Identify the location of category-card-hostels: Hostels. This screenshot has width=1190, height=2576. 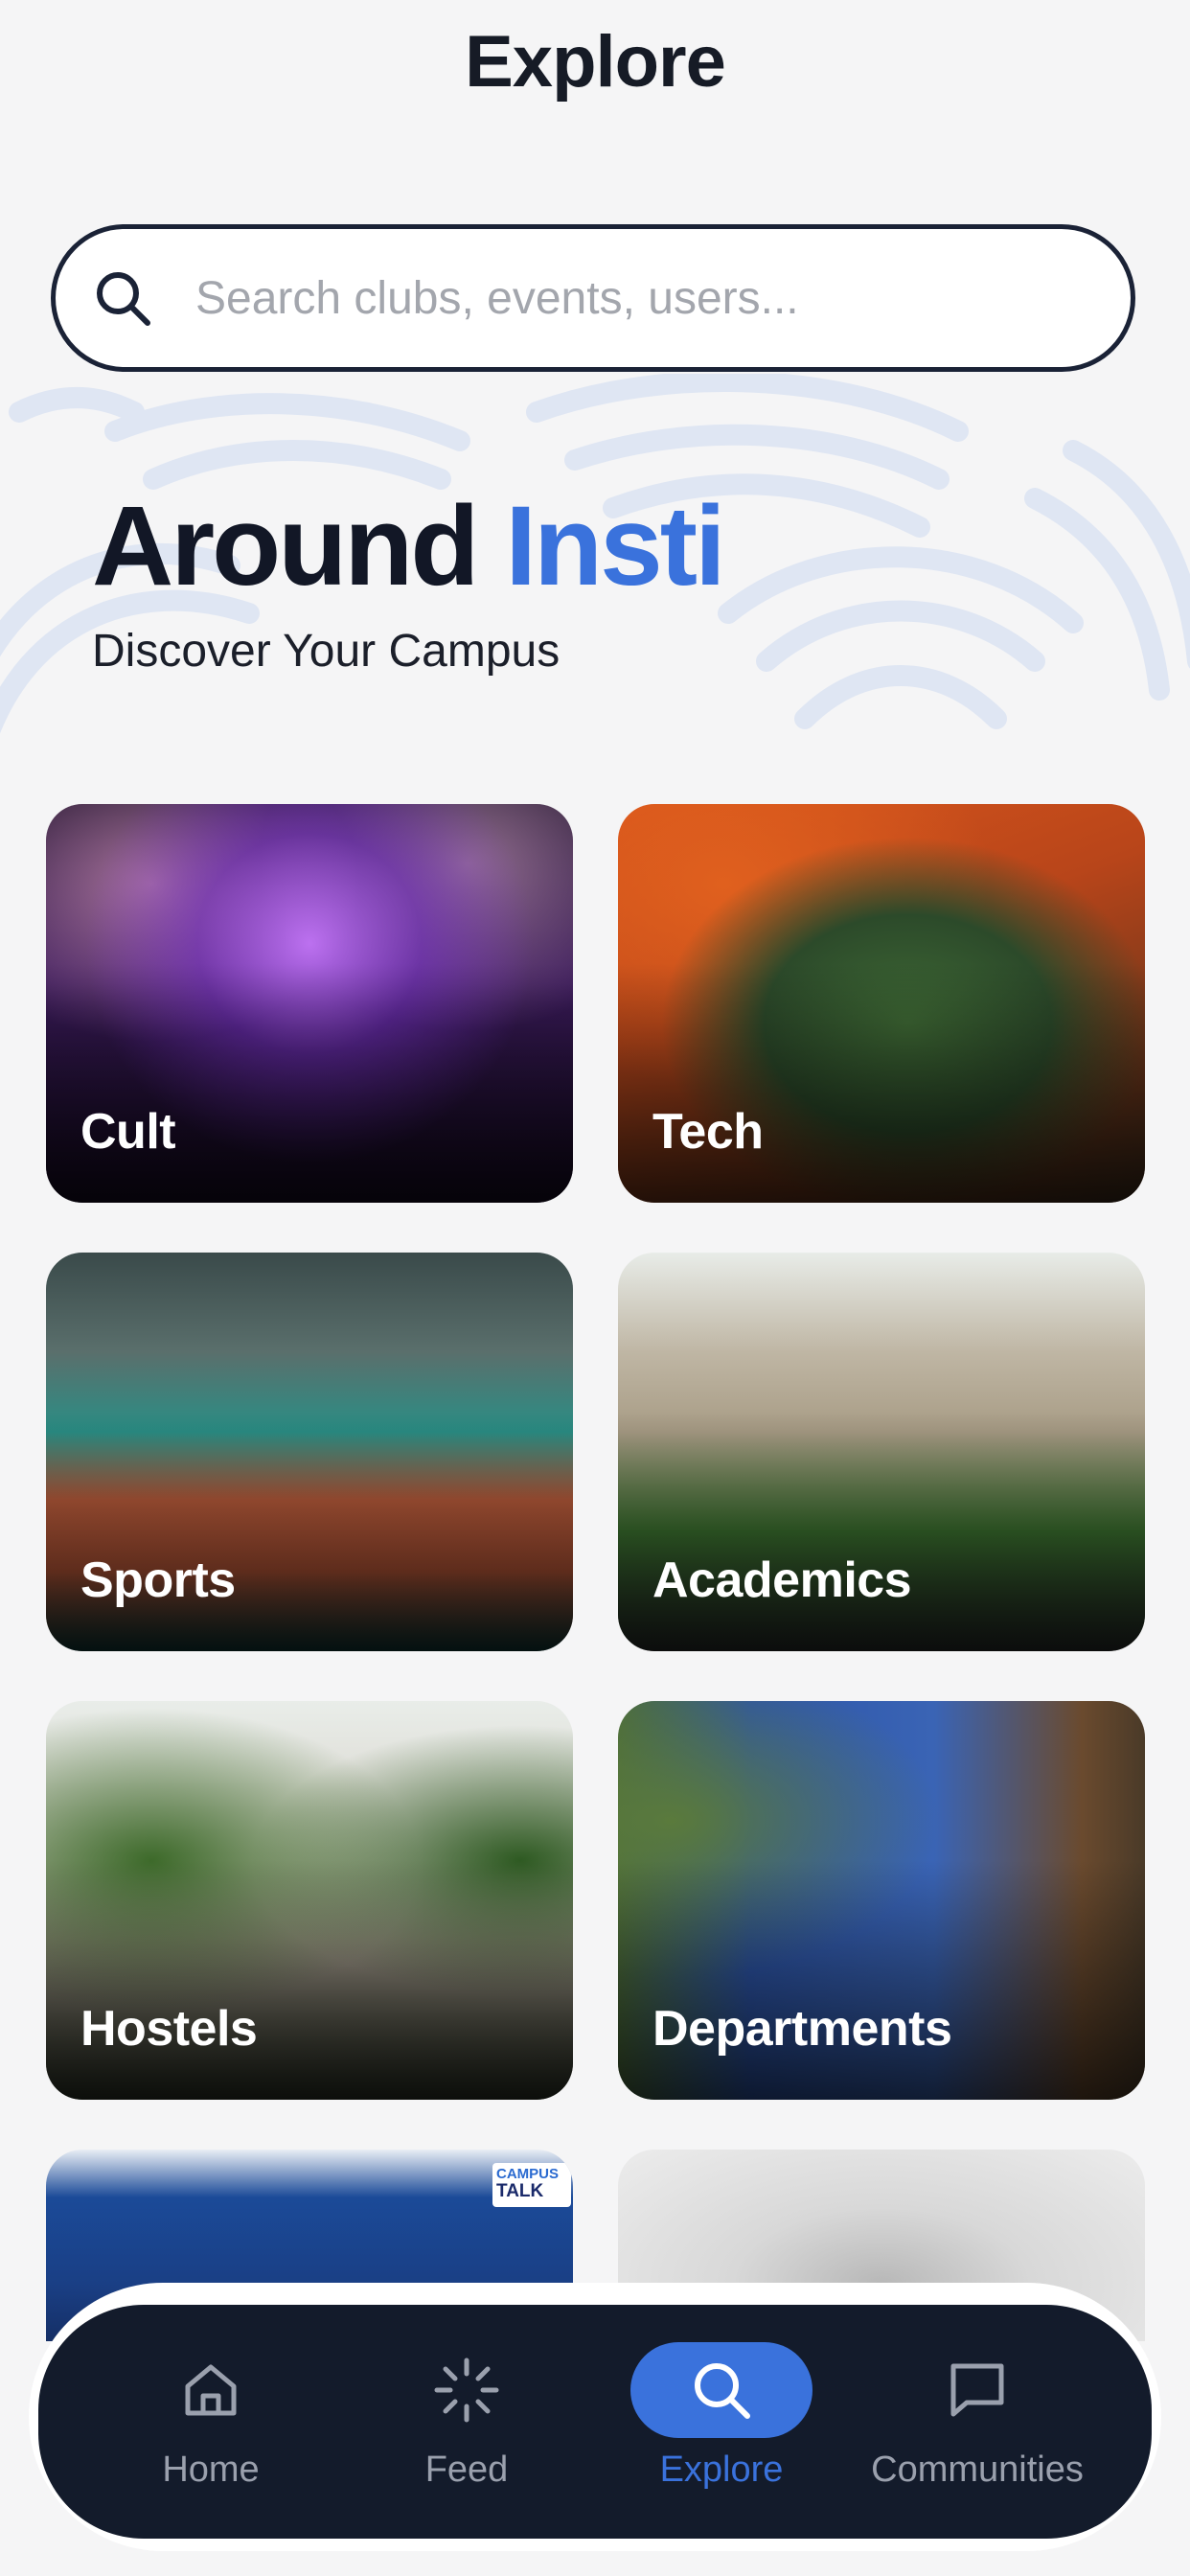
(310, 1901).